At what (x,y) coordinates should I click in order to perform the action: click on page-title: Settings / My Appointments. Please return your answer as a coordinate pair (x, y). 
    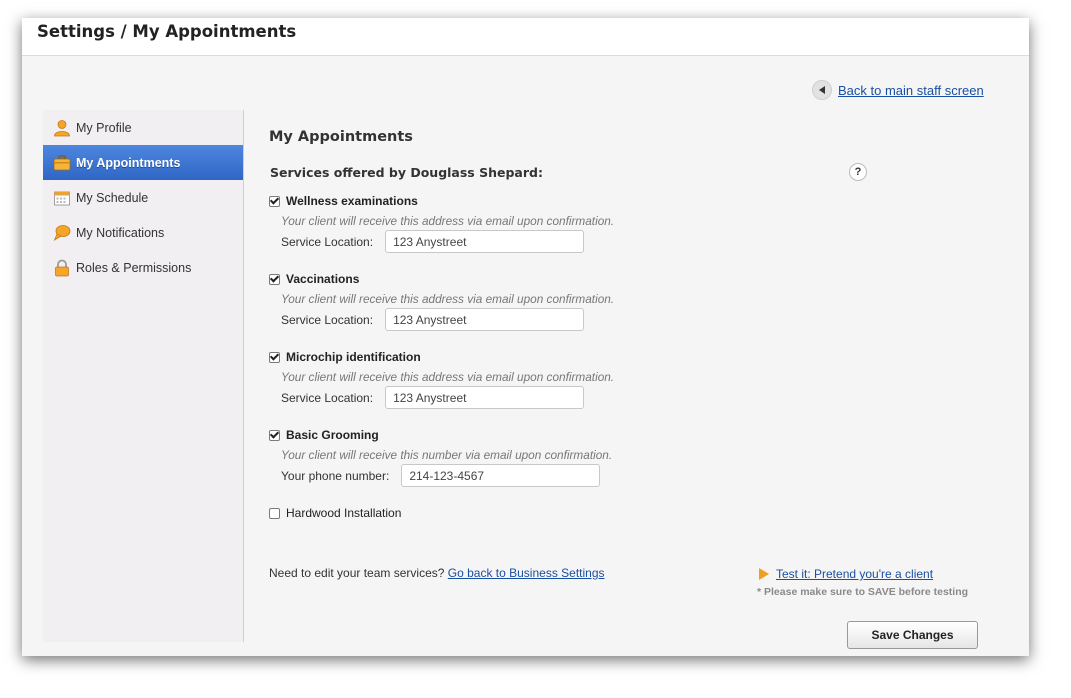
    Looking at the image, I should click on (167, 31).